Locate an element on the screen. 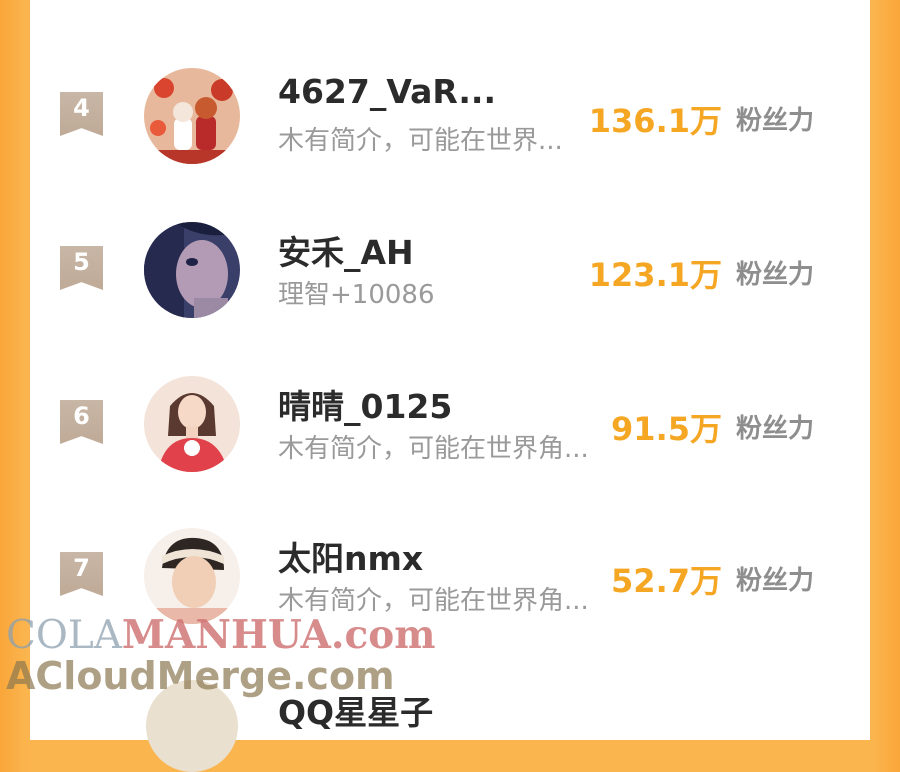 The image size is (900, 772). watermark-part-b: MANHUA.com is located at coordinates (278, 635).